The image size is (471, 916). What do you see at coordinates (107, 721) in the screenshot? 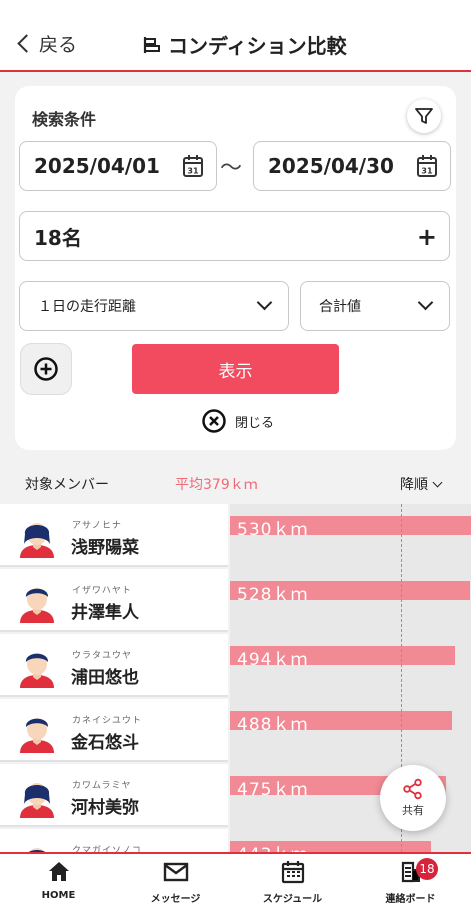
I see `member-kana: カネイシユウト` at bounding box center [107, 721].